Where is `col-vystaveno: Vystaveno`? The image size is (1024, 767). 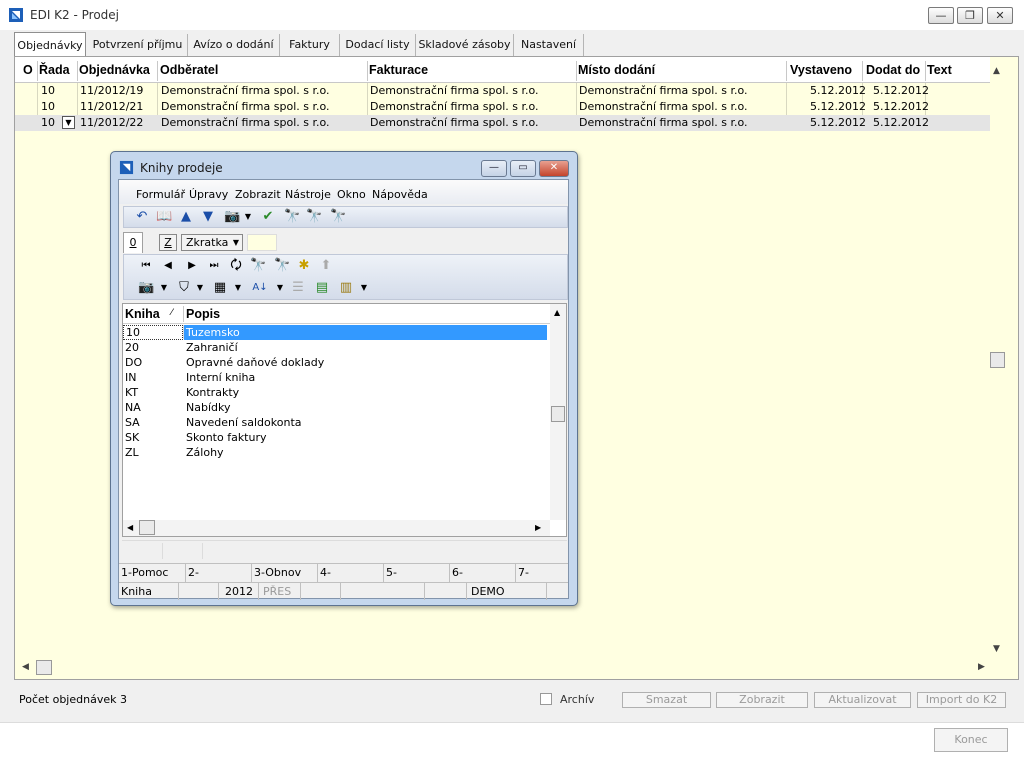
col-vystaveno: Vystaveno is located at coordinates (821, 70).